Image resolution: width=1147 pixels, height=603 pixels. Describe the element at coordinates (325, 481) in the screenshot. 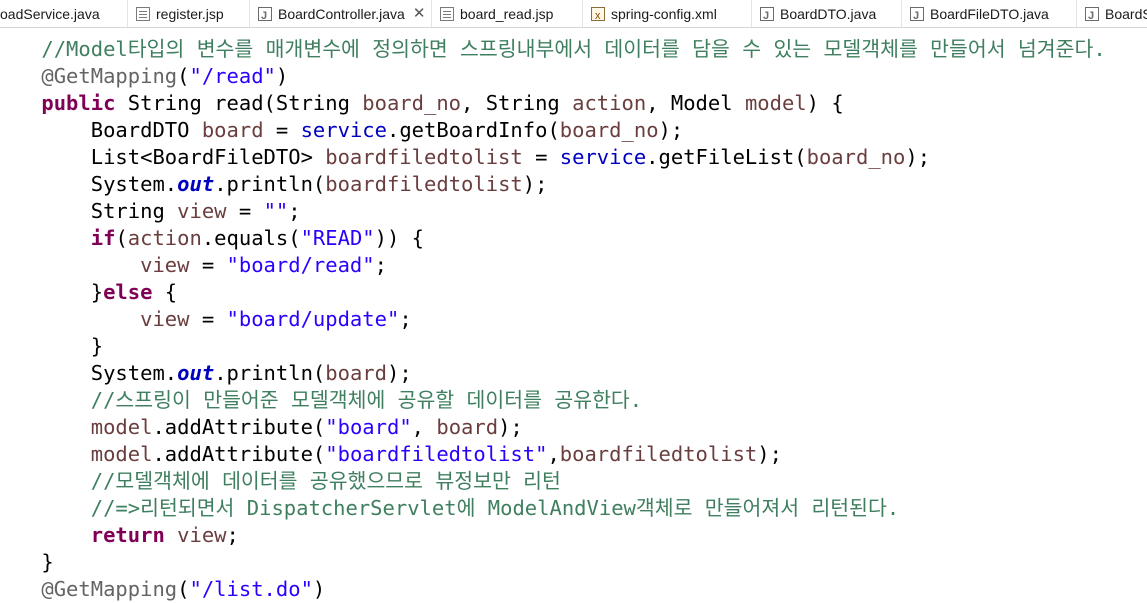

I see `code-token: //모델객체에 데이터를 공유했으므로 뷰정보만 리턴` at that location.